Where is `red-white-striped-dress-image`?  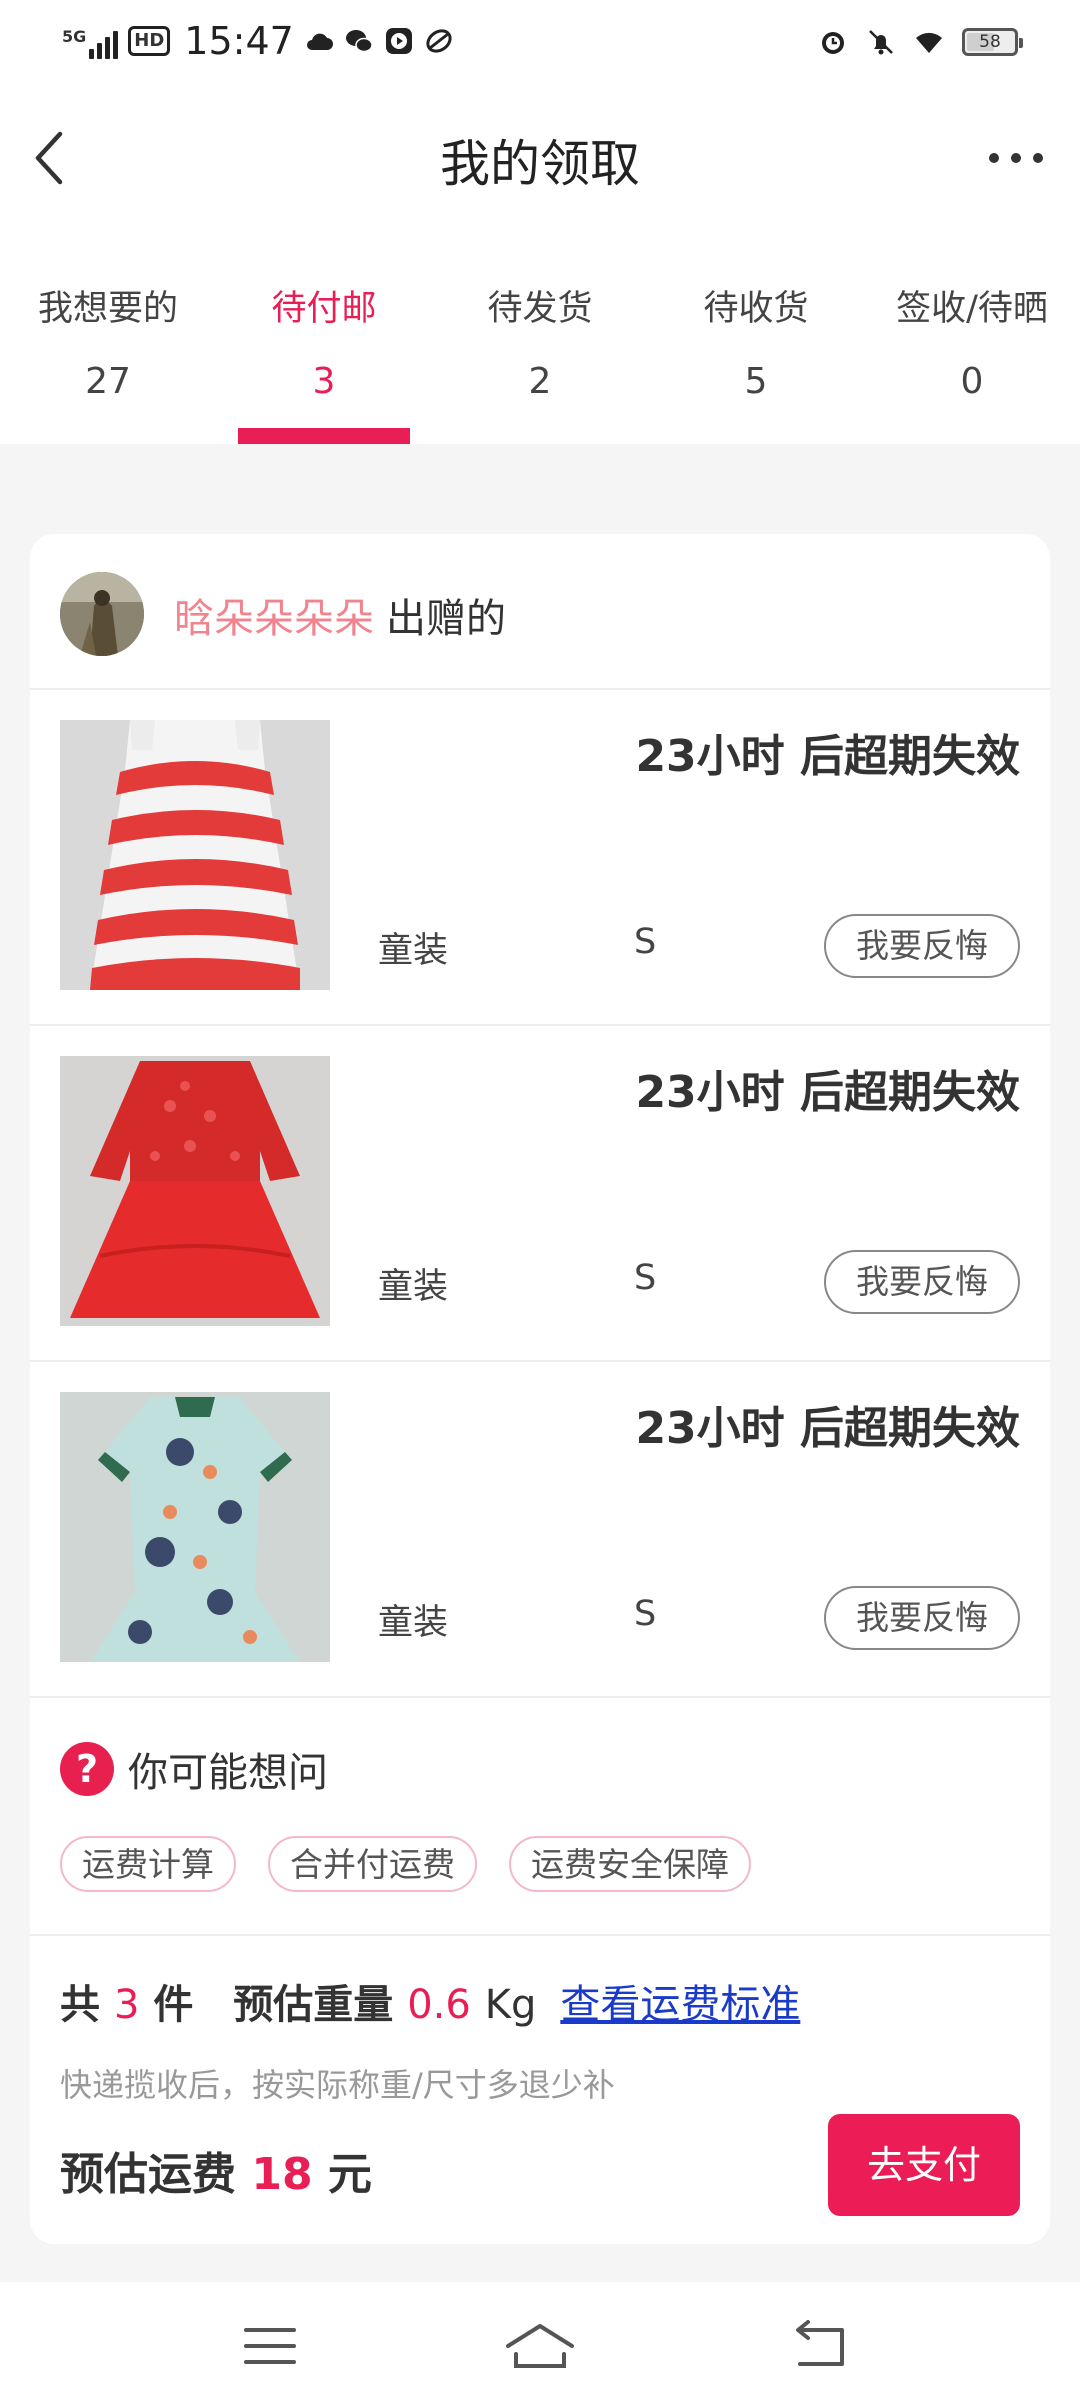
red-white-striped-dress-image is located at coordinates (195, 855).